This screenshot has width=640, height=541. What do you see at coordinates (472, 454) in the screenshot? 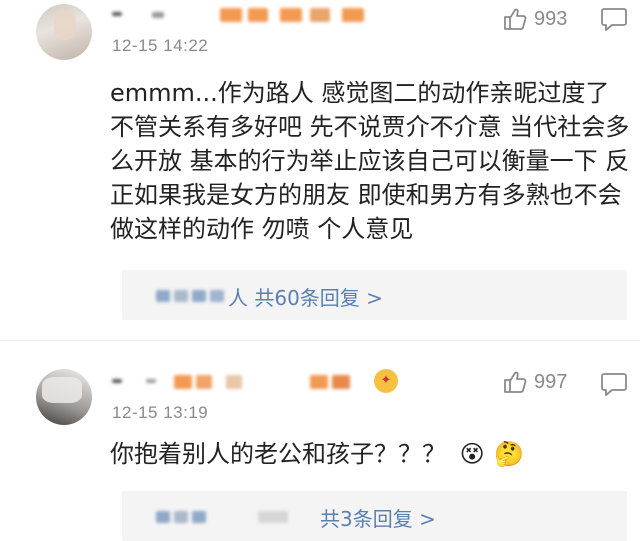
I see `dizzy-emoji-icon: 😵` at bounding box center [472, 454].